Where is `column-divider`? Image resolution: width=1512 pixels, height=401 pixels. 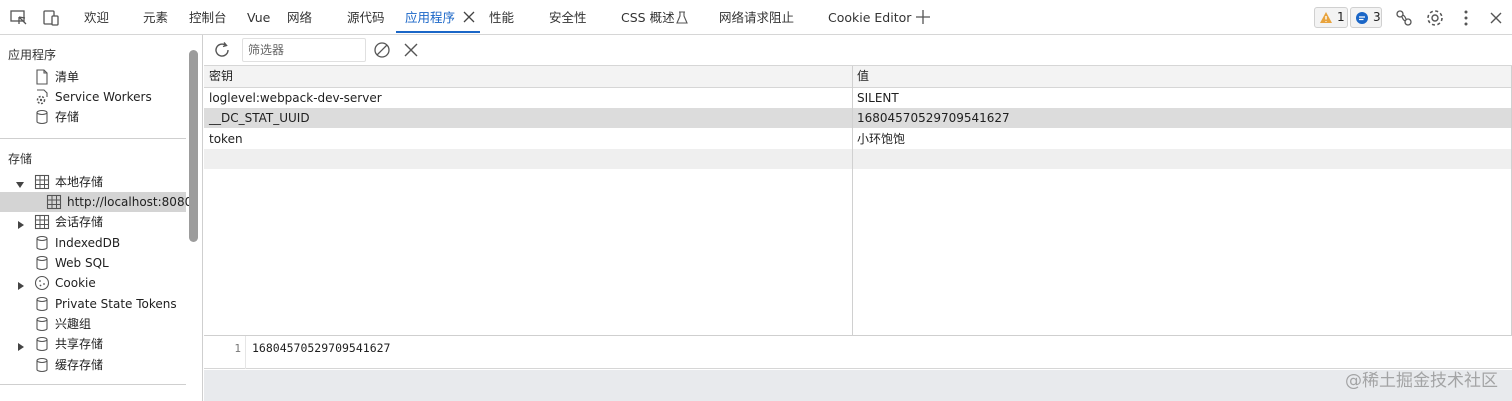 column-divider is located at coordinates (852, 201).